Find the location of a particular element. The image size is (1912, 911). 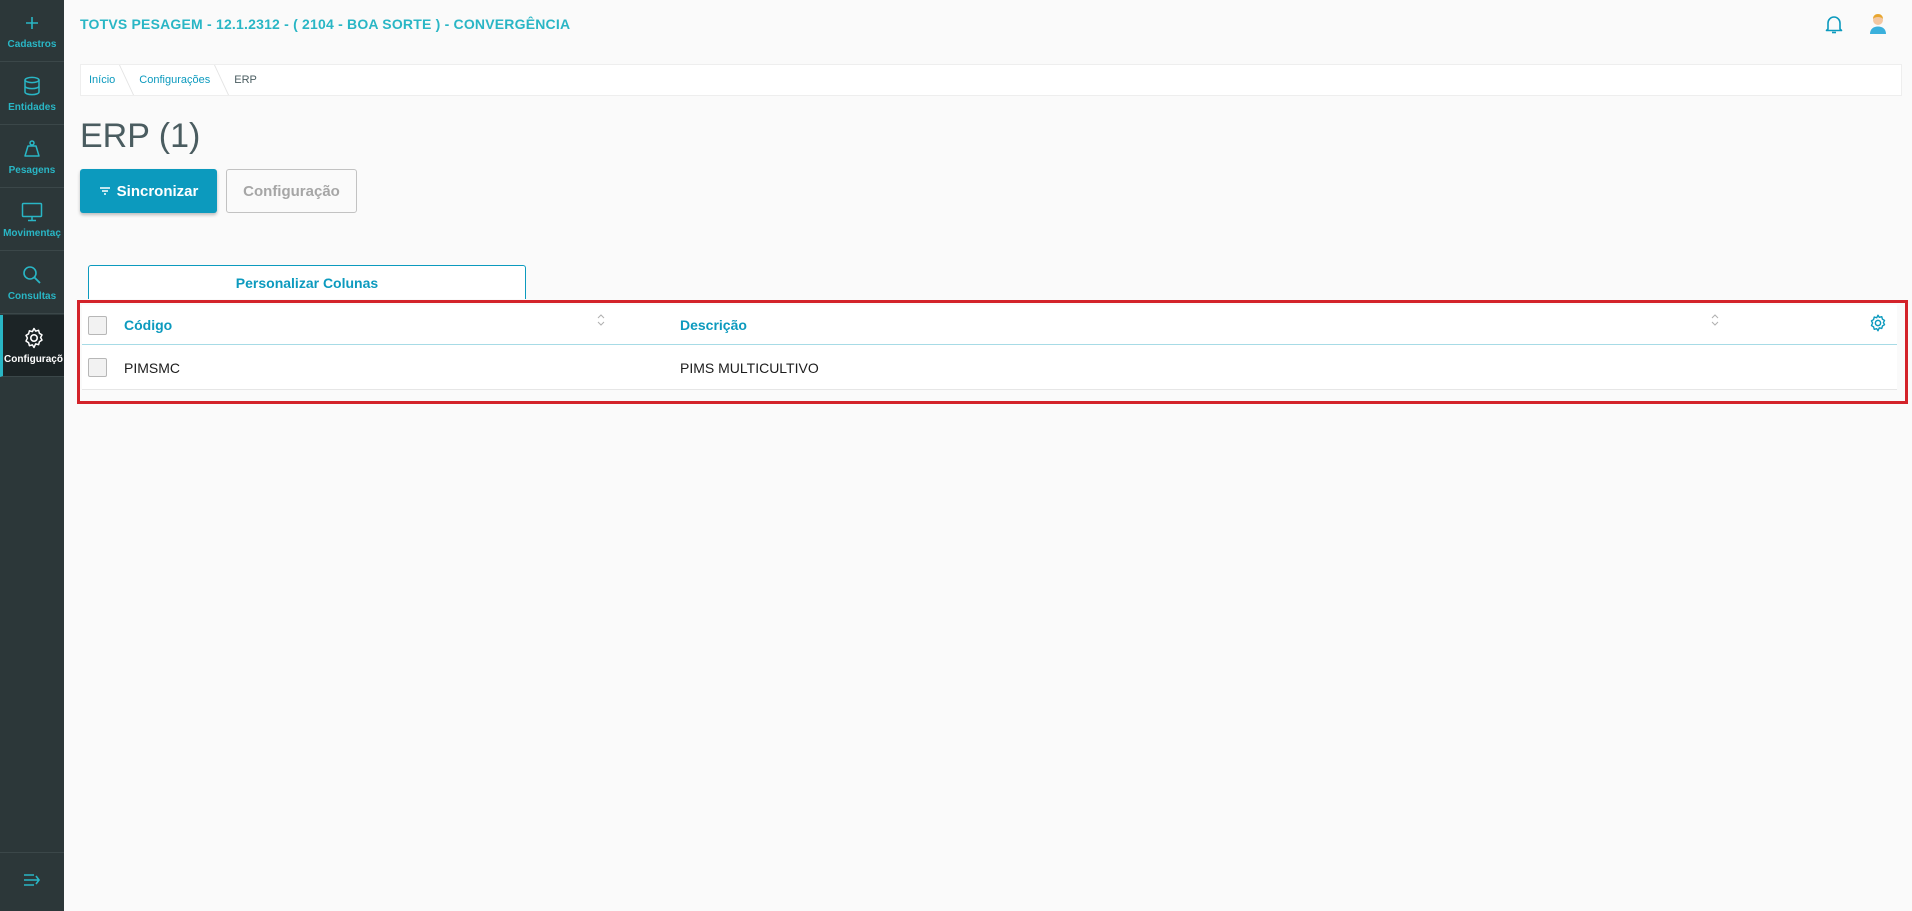

breadcrumb: Início Configurações ERP is located at coordinates (991, 80).